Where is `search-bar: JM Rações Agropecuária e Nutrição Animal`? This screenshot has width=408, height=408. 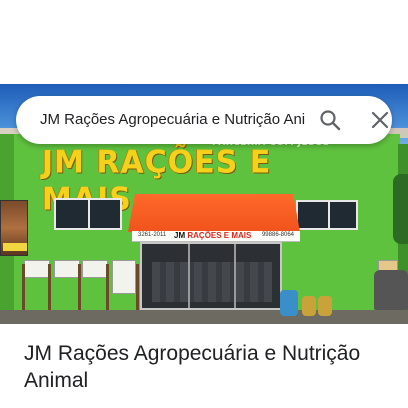
search-bar: JM Rações Agropecuária e Nutrição Animal is located at coordinates (204, 120).